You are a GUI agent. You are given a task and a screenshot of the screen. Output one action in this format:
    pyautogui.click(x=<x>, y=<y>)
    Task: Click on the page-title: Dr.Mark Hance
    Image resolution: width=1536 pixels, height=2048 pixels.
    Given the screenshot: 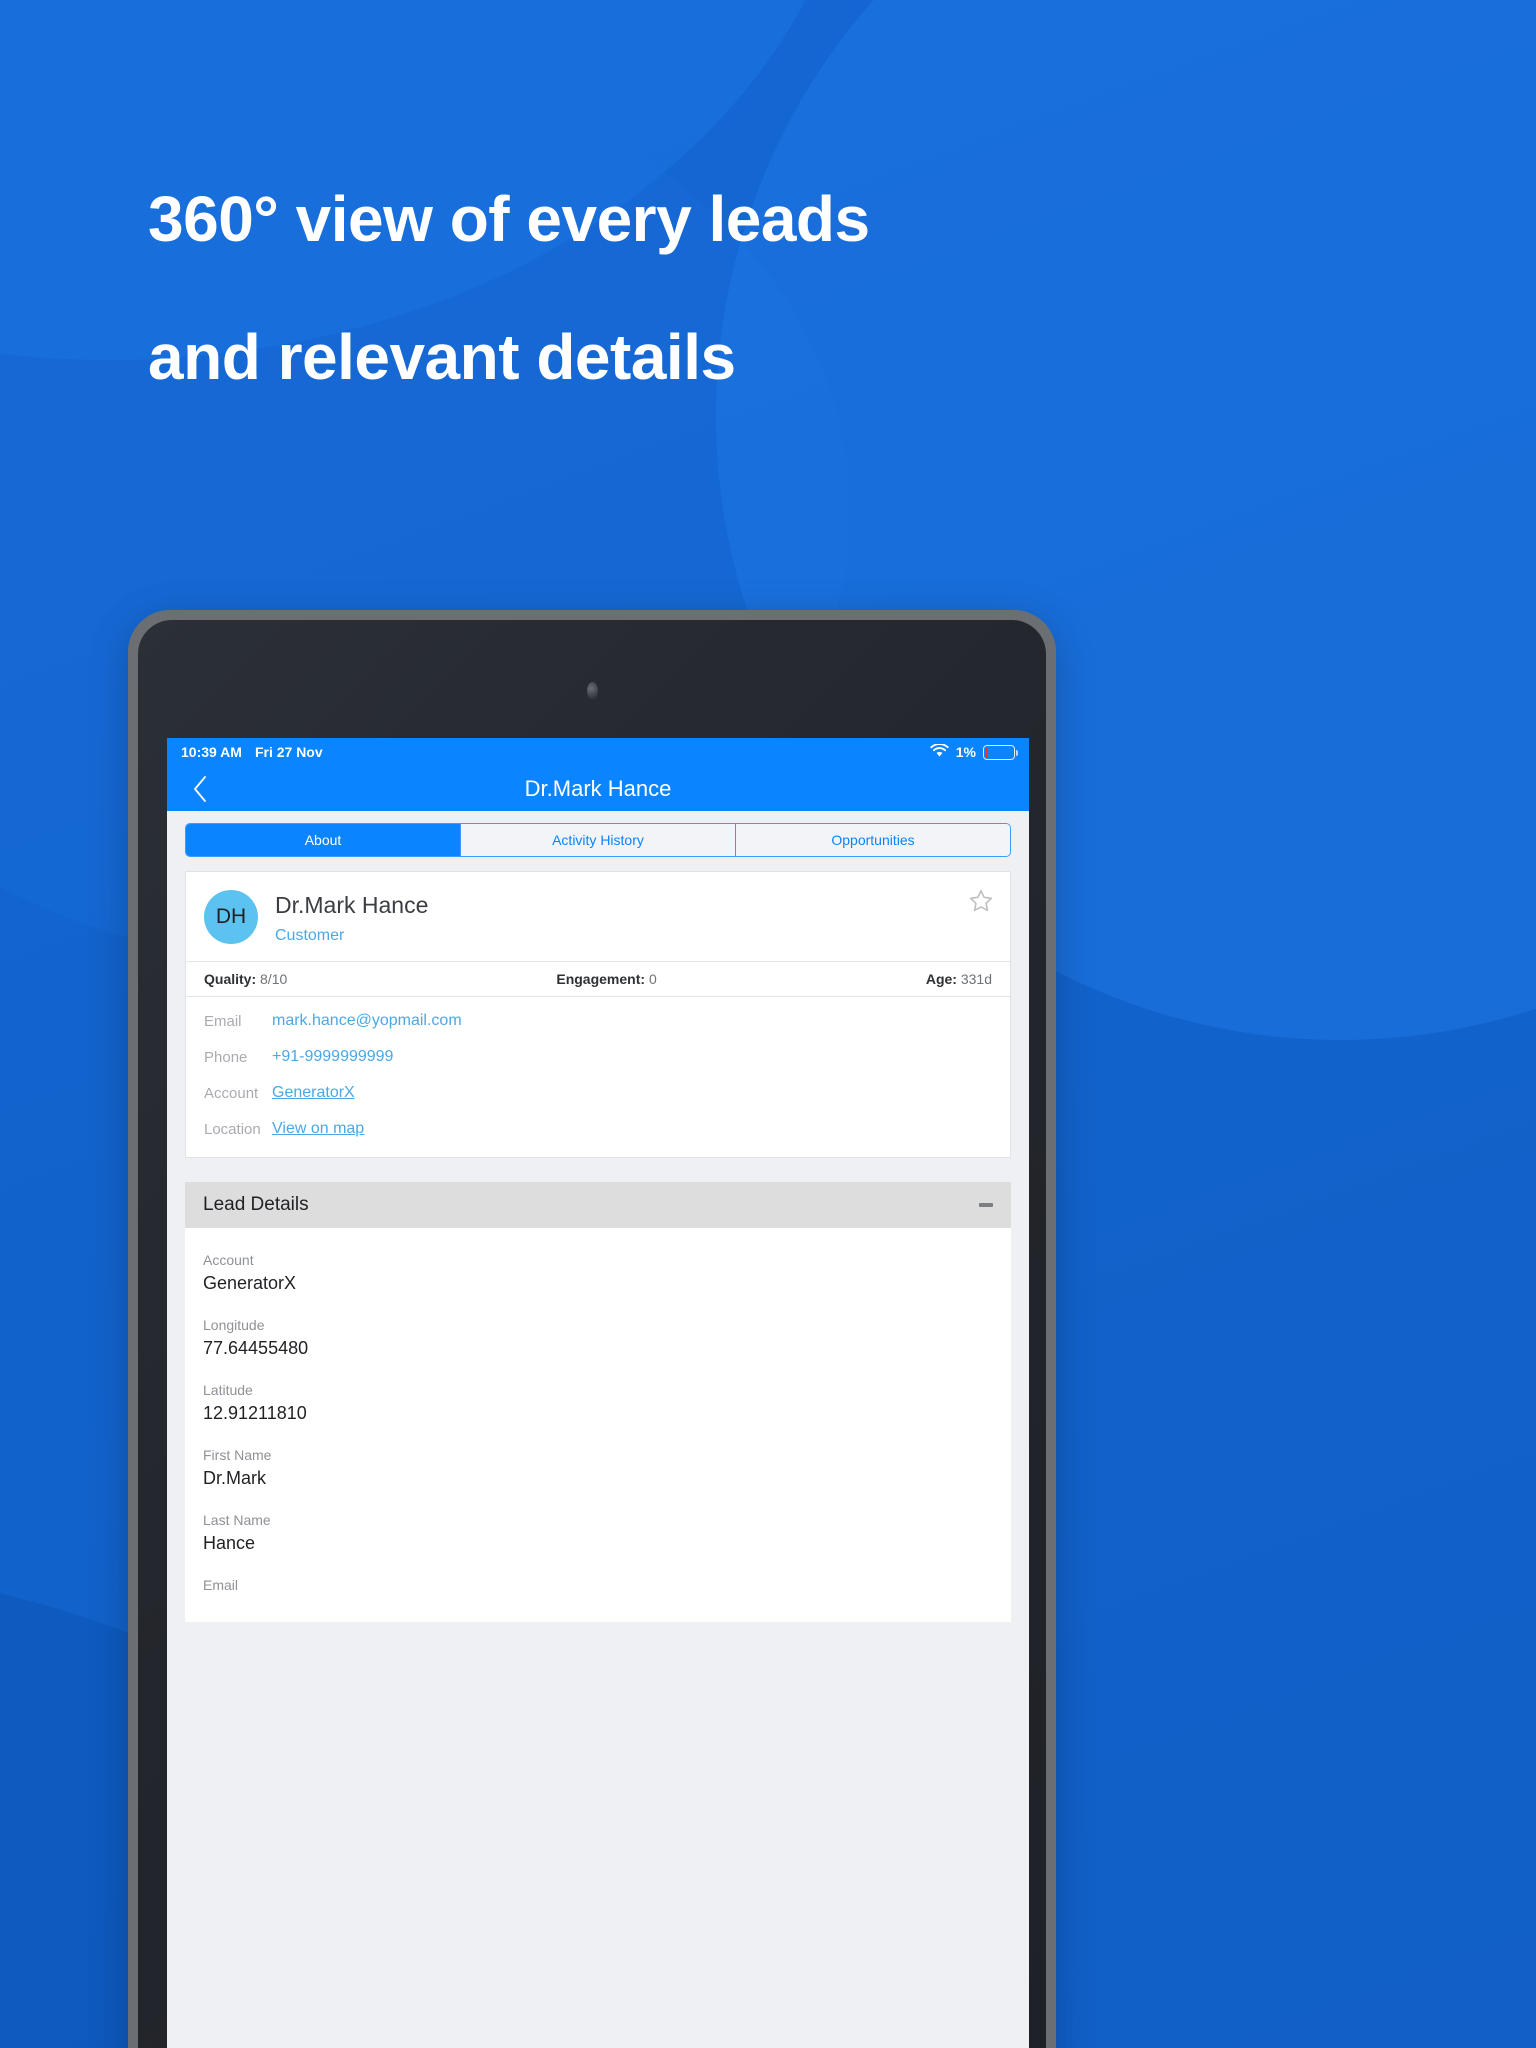 What is the action you would take?
    pyautogui.click(x=598, y=788)
    